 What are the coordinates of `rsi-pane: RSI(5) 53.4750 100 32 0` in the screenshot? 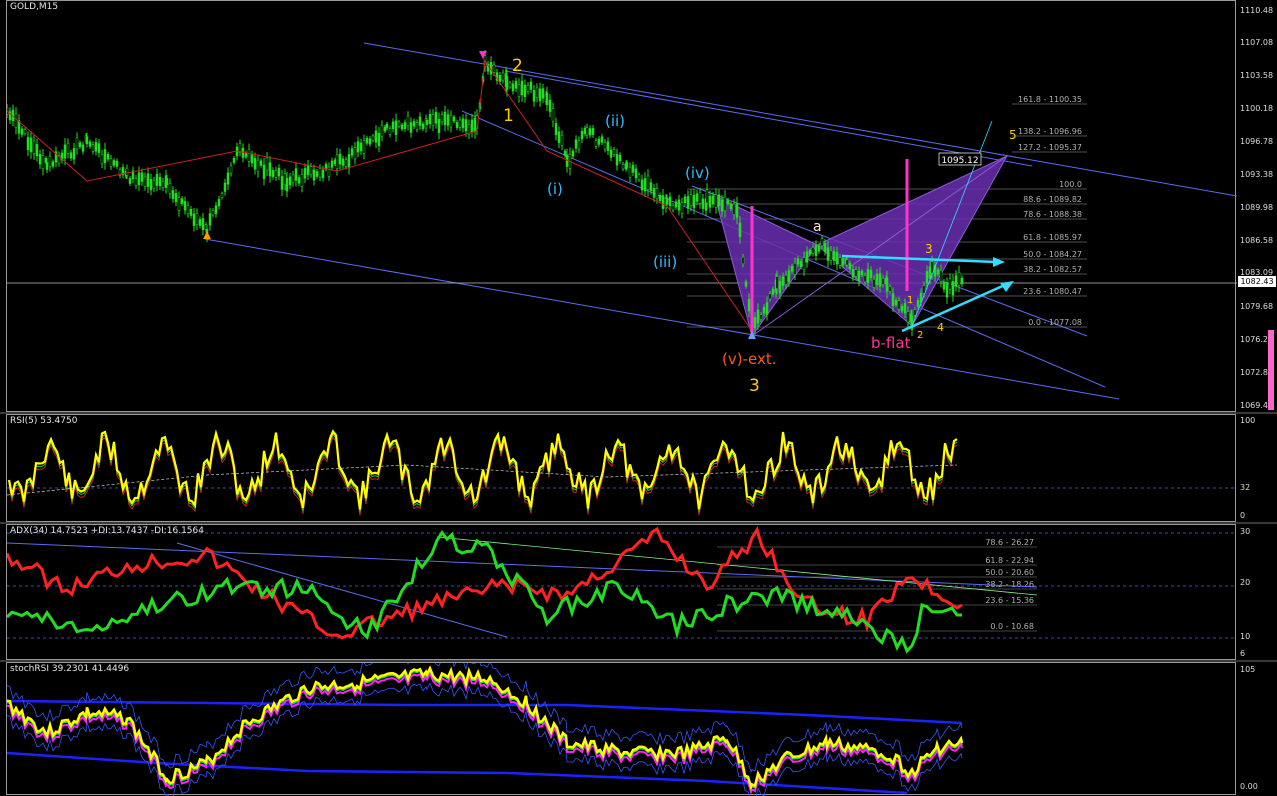 It's located at (638, 468).